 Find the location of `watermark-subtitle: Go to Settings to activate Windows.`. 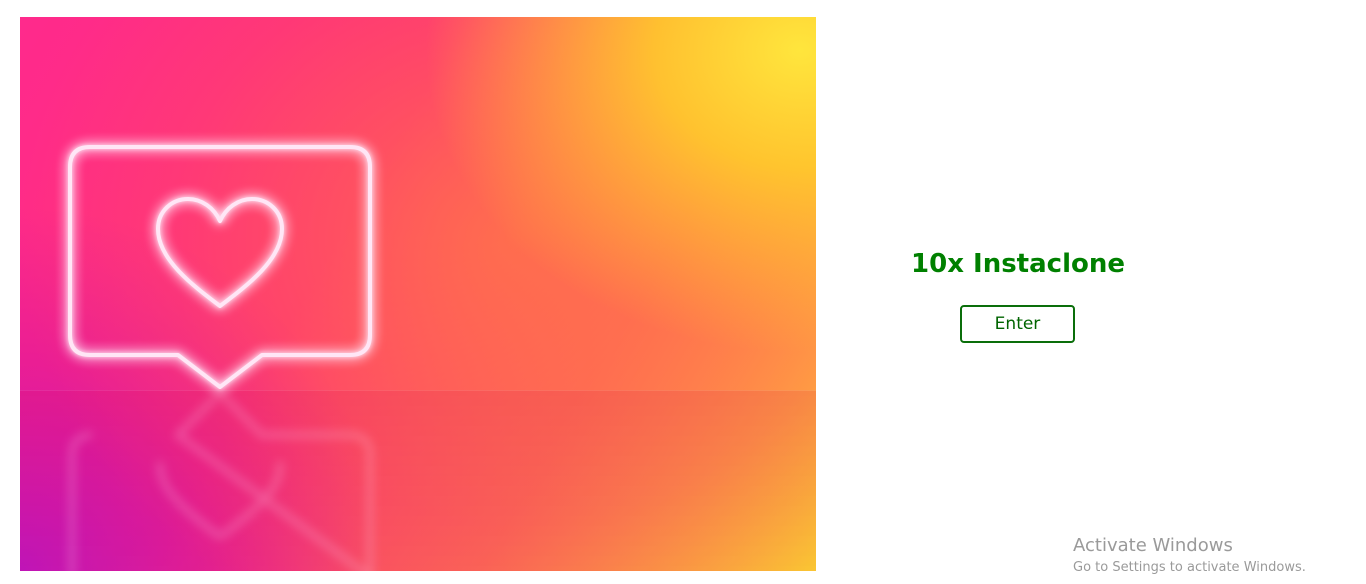

watermark-subtitle: Go to Settings to activate Windows. is located at coordinates (1189, 567).